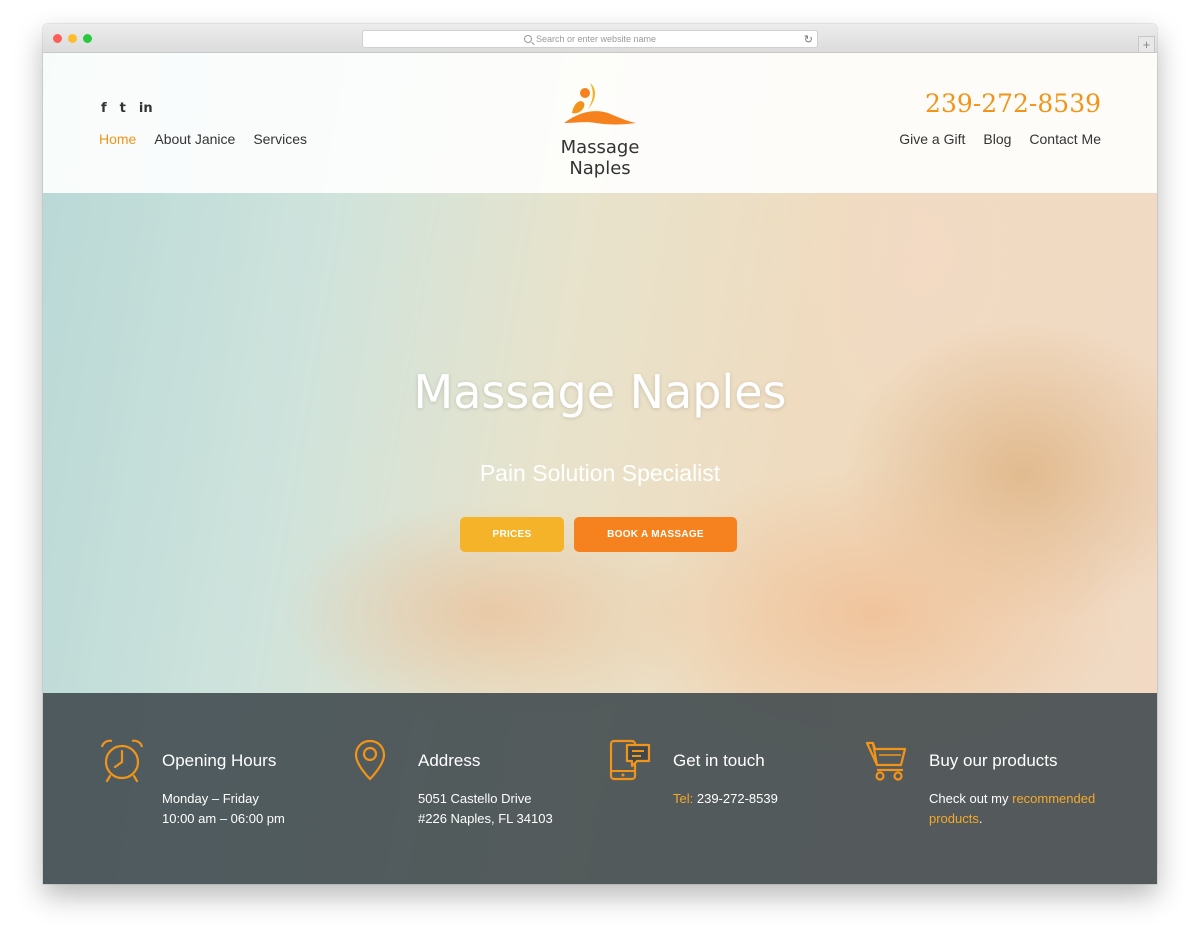 The width and height of the screenshot is (1200, 946). I want to click on hero-subtitle: Pain Solution Specialist, so click(600, 473).